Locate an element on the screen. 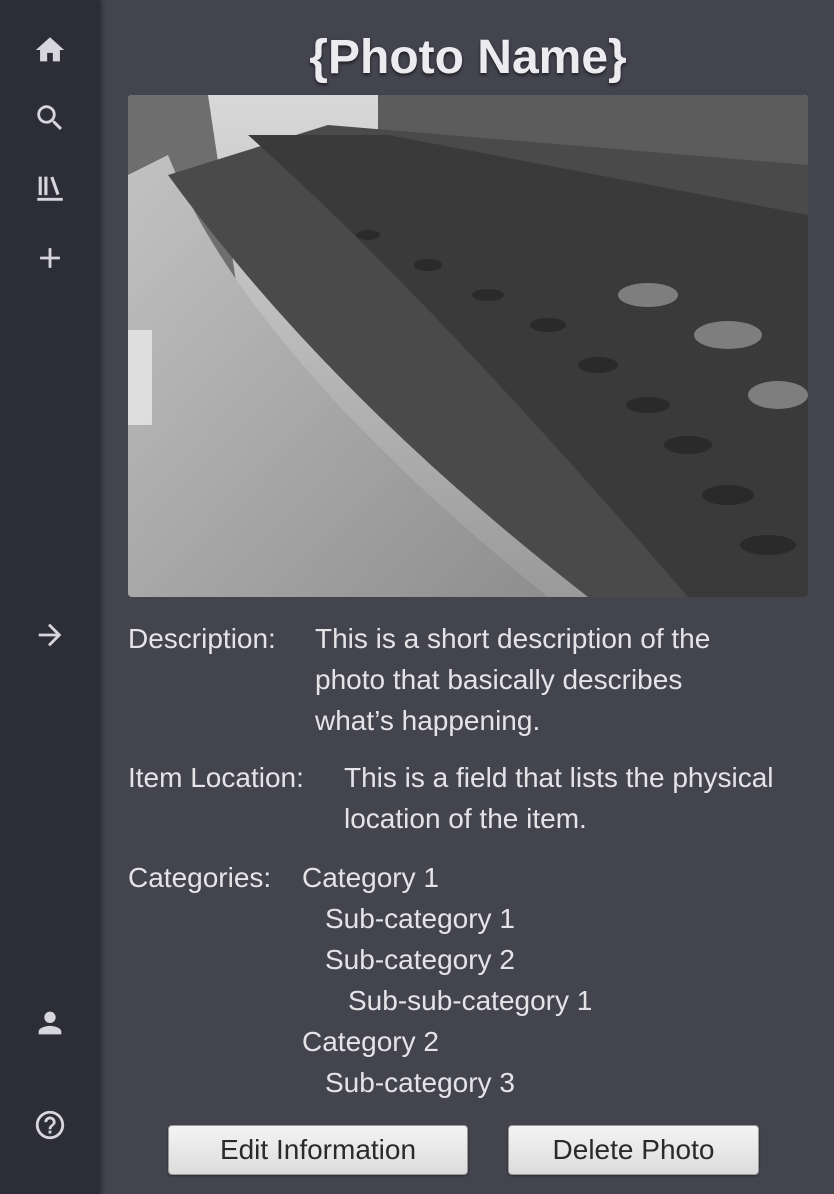 This screenshot has width=834, height=1194. subcategory-item: Sub-category 2 is located at coordinates (420, 959).